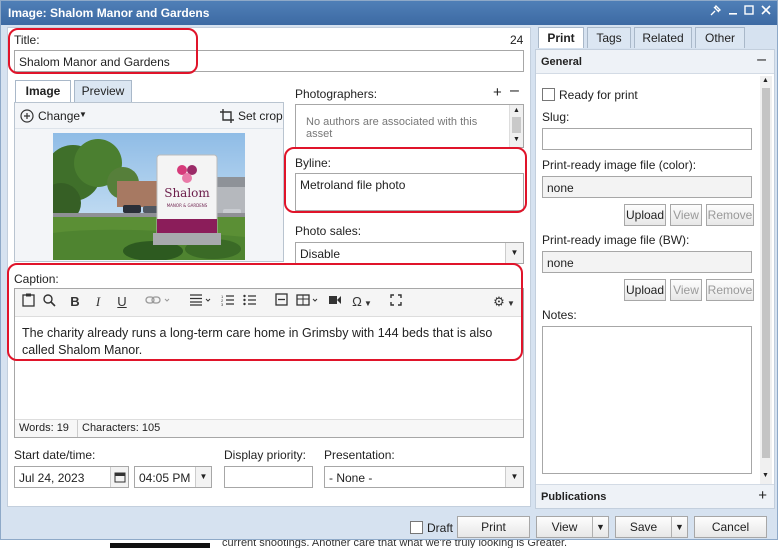 The image size is (778, 548). I want to click on view-button: View ▼, so click(572, 527).